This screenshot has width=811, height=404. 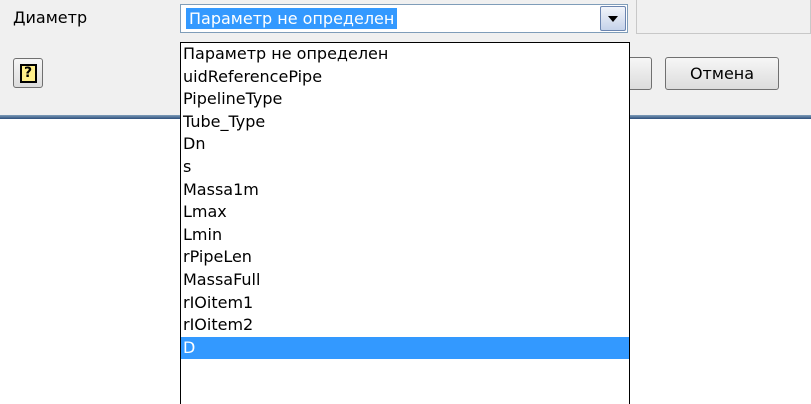 What do you see at coordinates (405, 212) in the screenshot?
I see `dropdown-option: Lmax` at bounding box center [405, 212].